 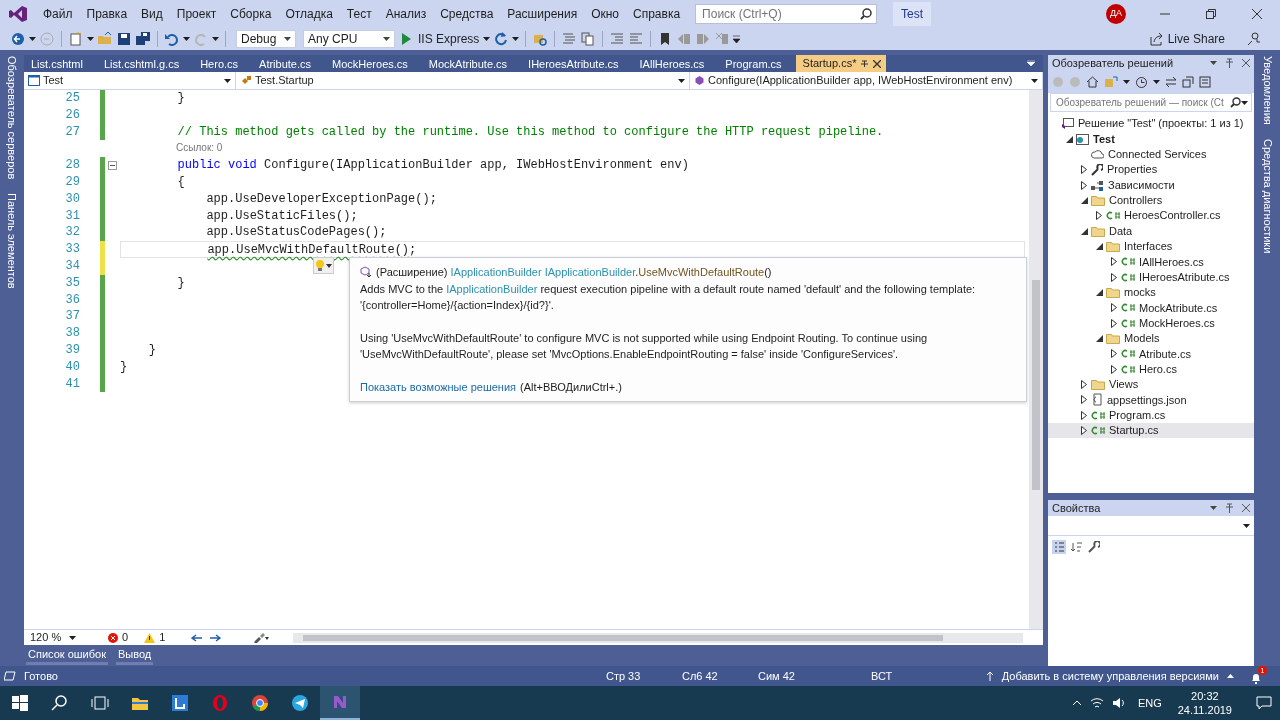 I want to click on menu-item: Расширения, so click(x=542, y=14).